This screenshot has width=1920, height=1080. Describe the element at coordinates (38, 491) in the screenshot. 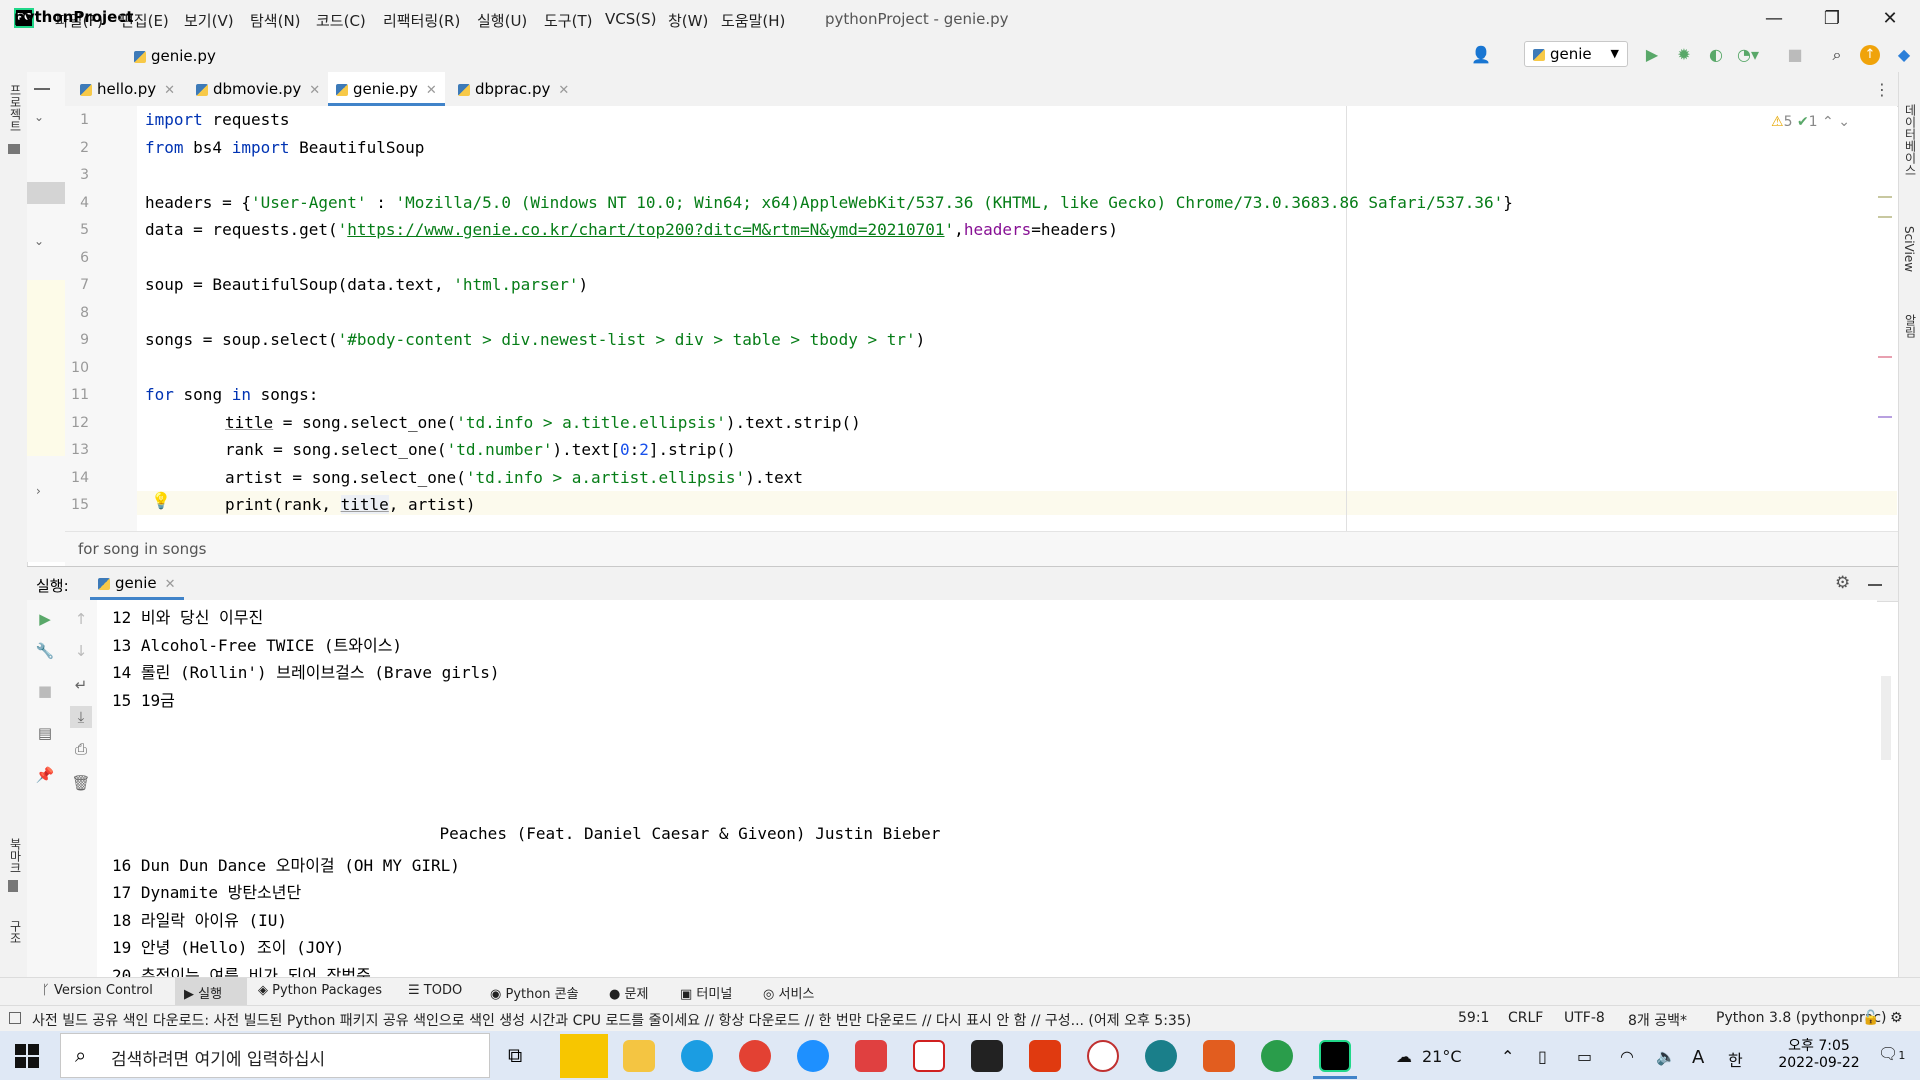

I see `chevron-right-icon: ›` at that location.